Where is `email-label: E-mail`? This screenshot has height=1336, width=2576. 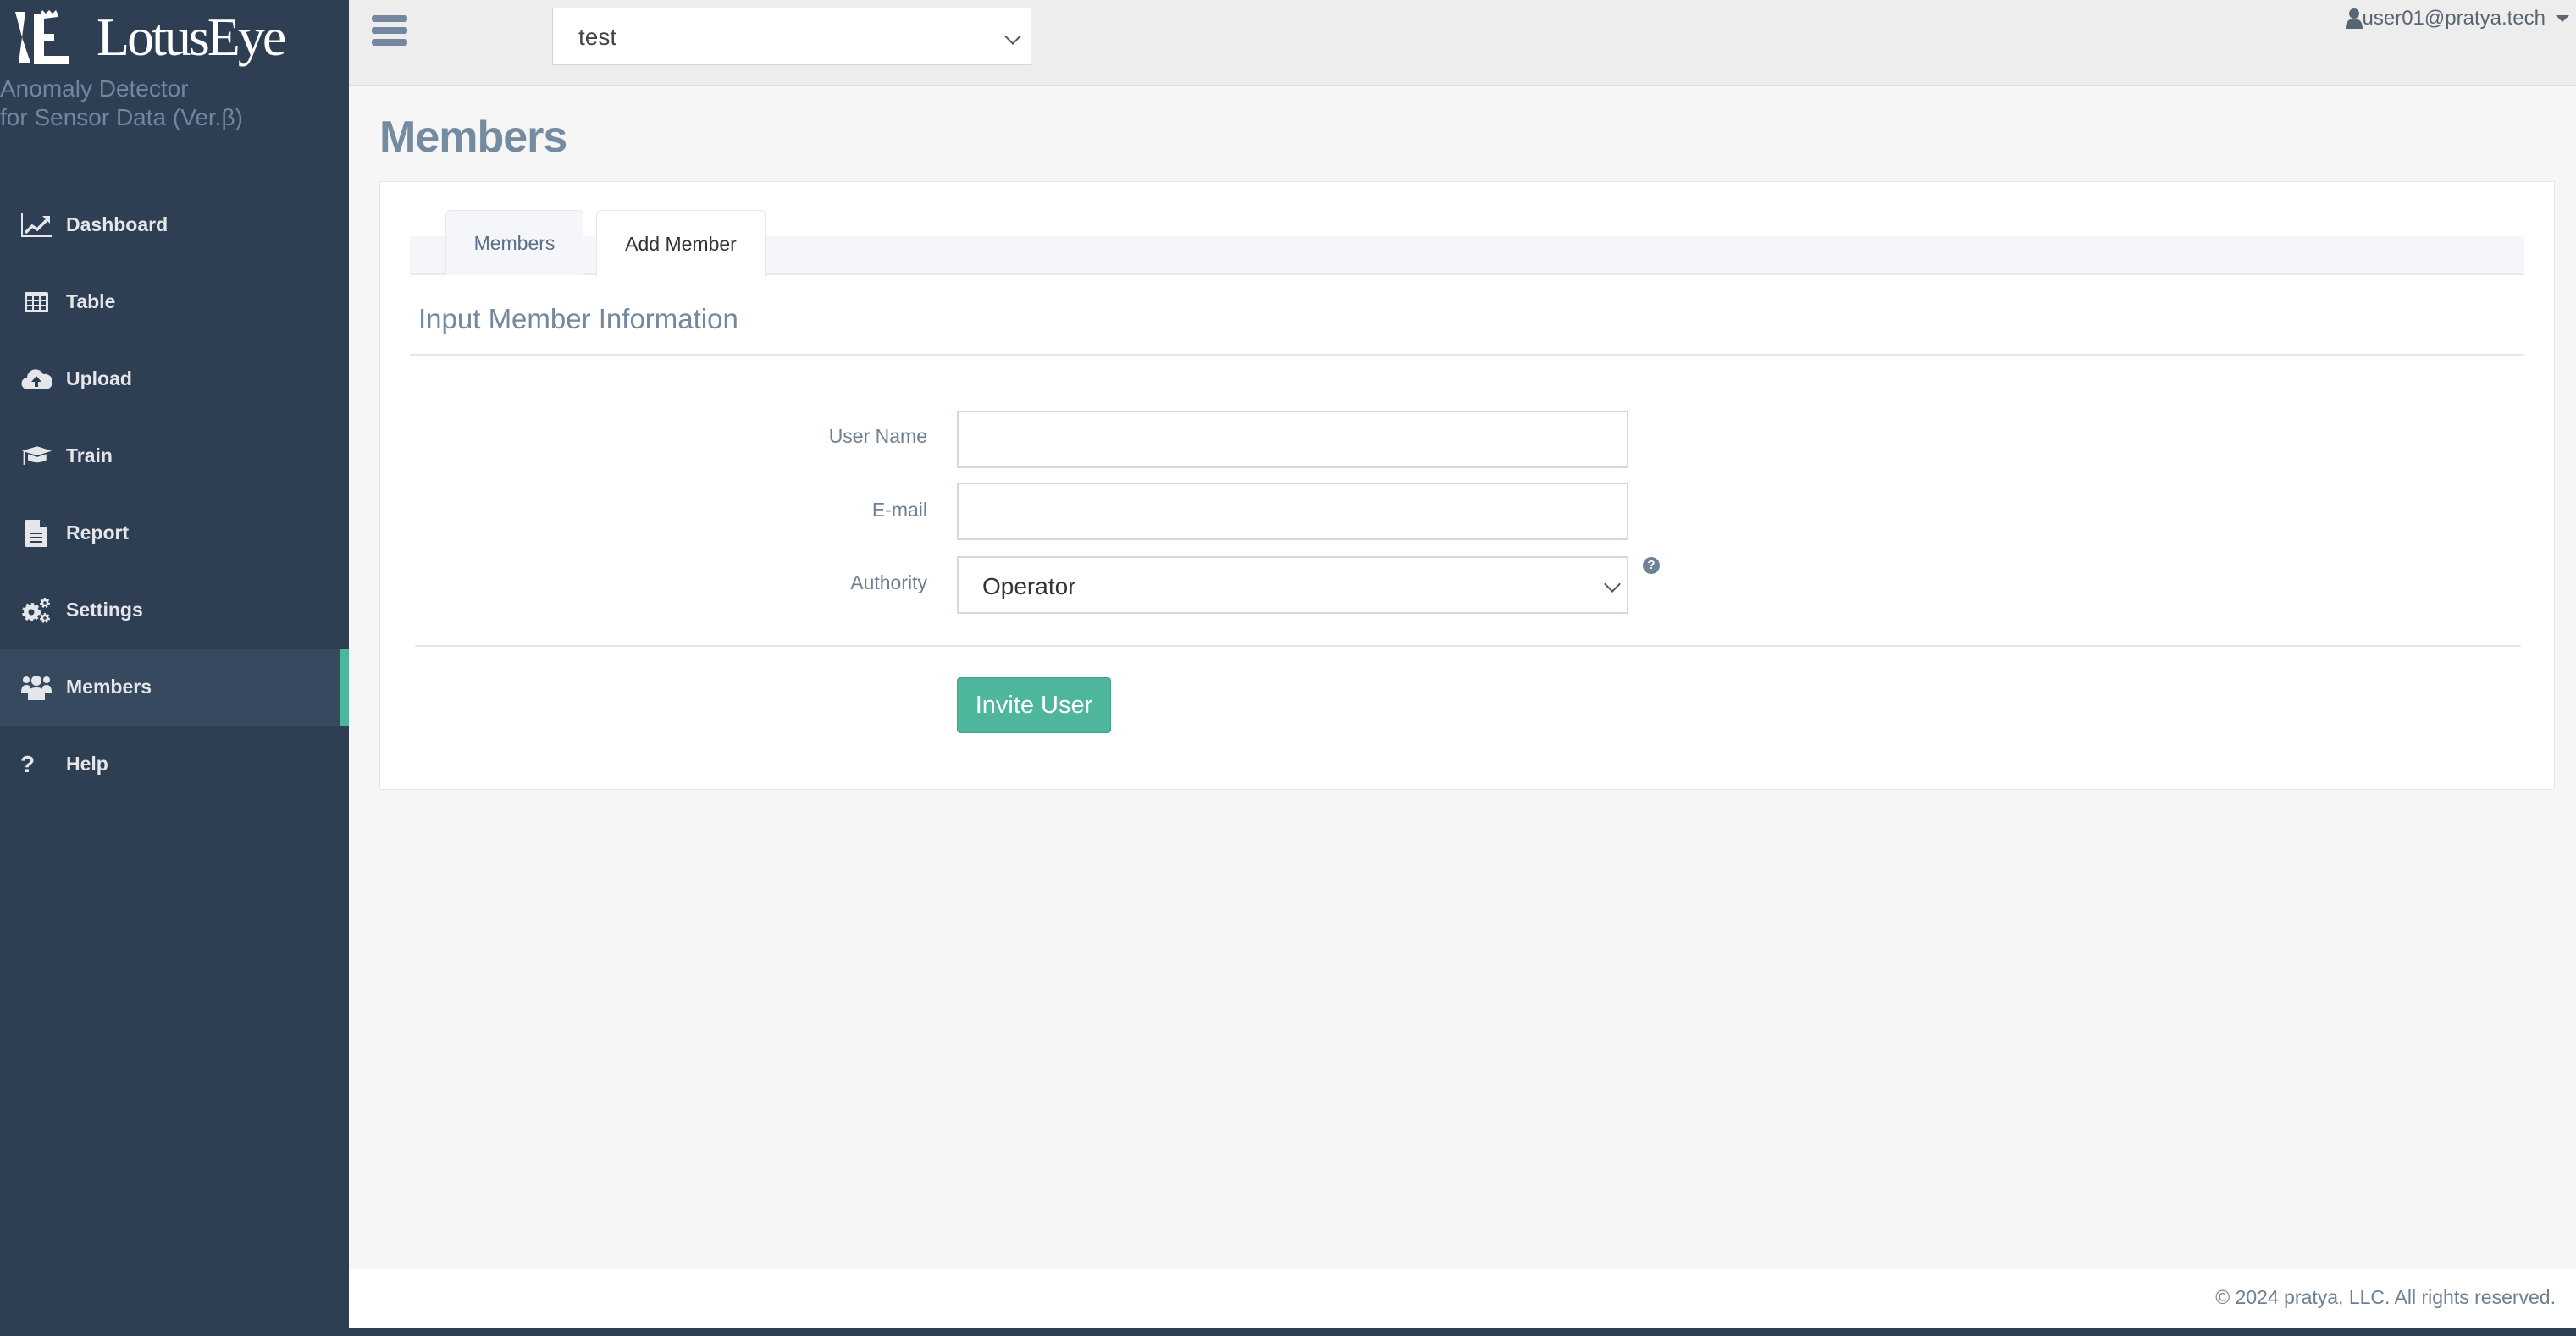 email-label: E-mail is located at coordinates (899, 510).